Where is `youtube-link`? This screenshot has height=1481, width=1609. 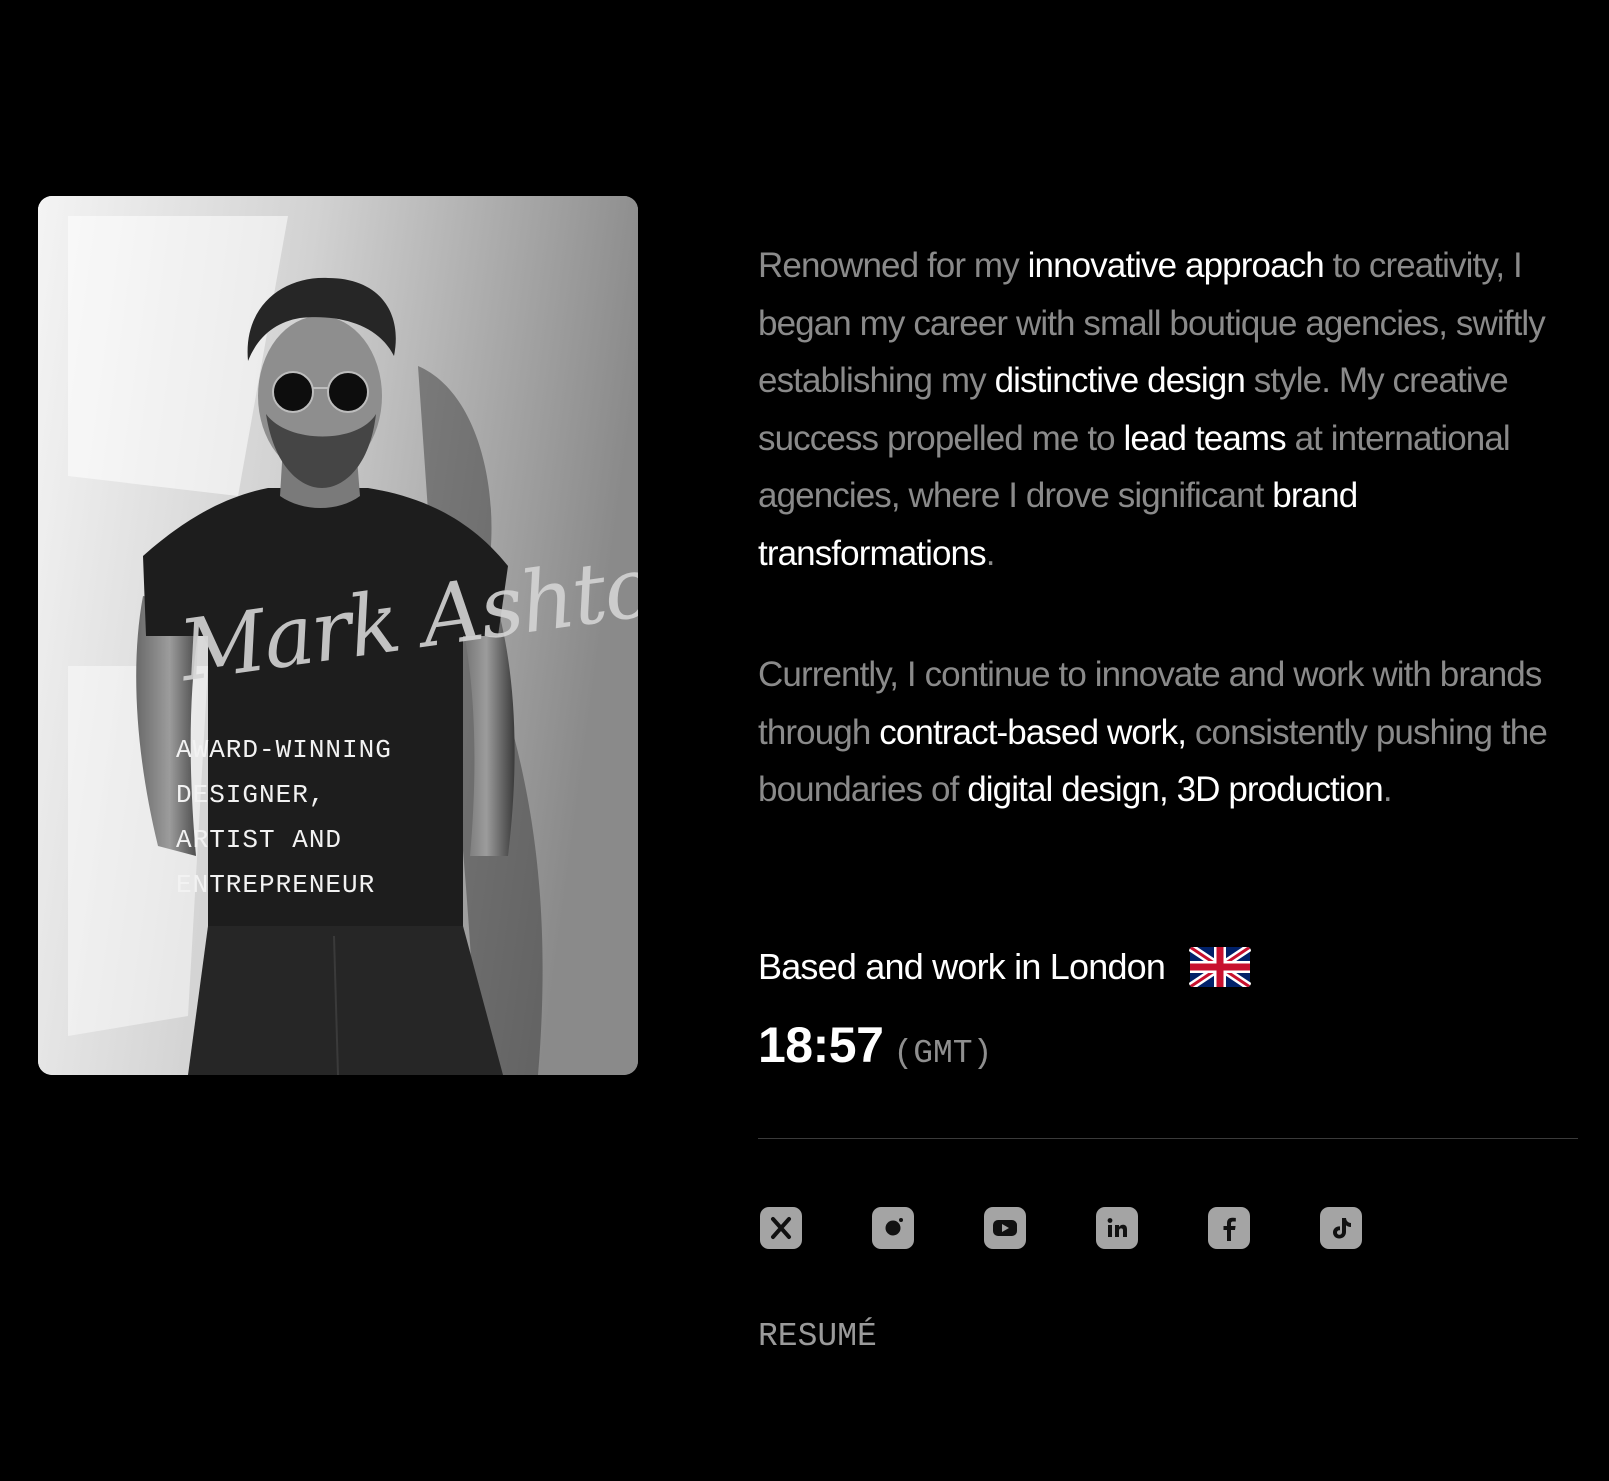
youtube-link is located at coordinates (1005, 1228).